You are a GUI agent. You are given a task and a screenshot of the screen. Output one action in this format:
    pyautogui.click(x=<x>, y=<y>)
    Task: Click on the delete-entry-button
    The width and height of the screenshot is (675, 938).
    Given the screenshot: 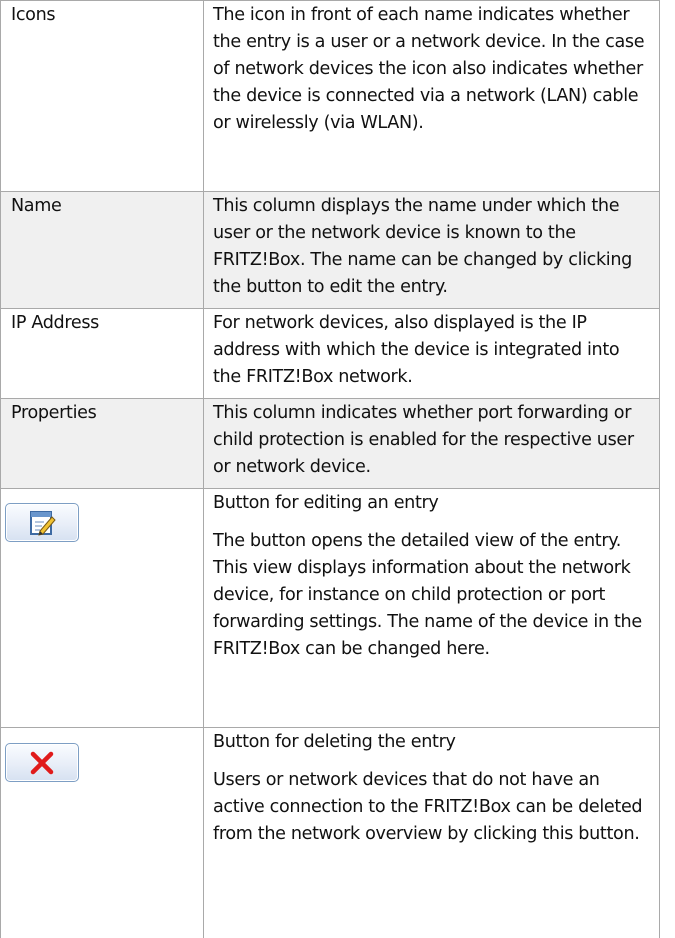 What is the action you would take?
    pyautogui.click(x=42, y=762)
    